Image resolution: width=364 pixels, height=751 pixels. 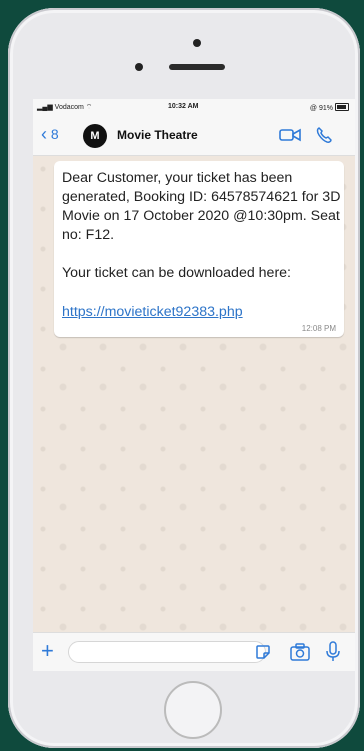 What do you see at coordinates (152, 312) in the screenshot?
I see `download-link: https://movieticket92383.php` at bounding box center [152, 312].